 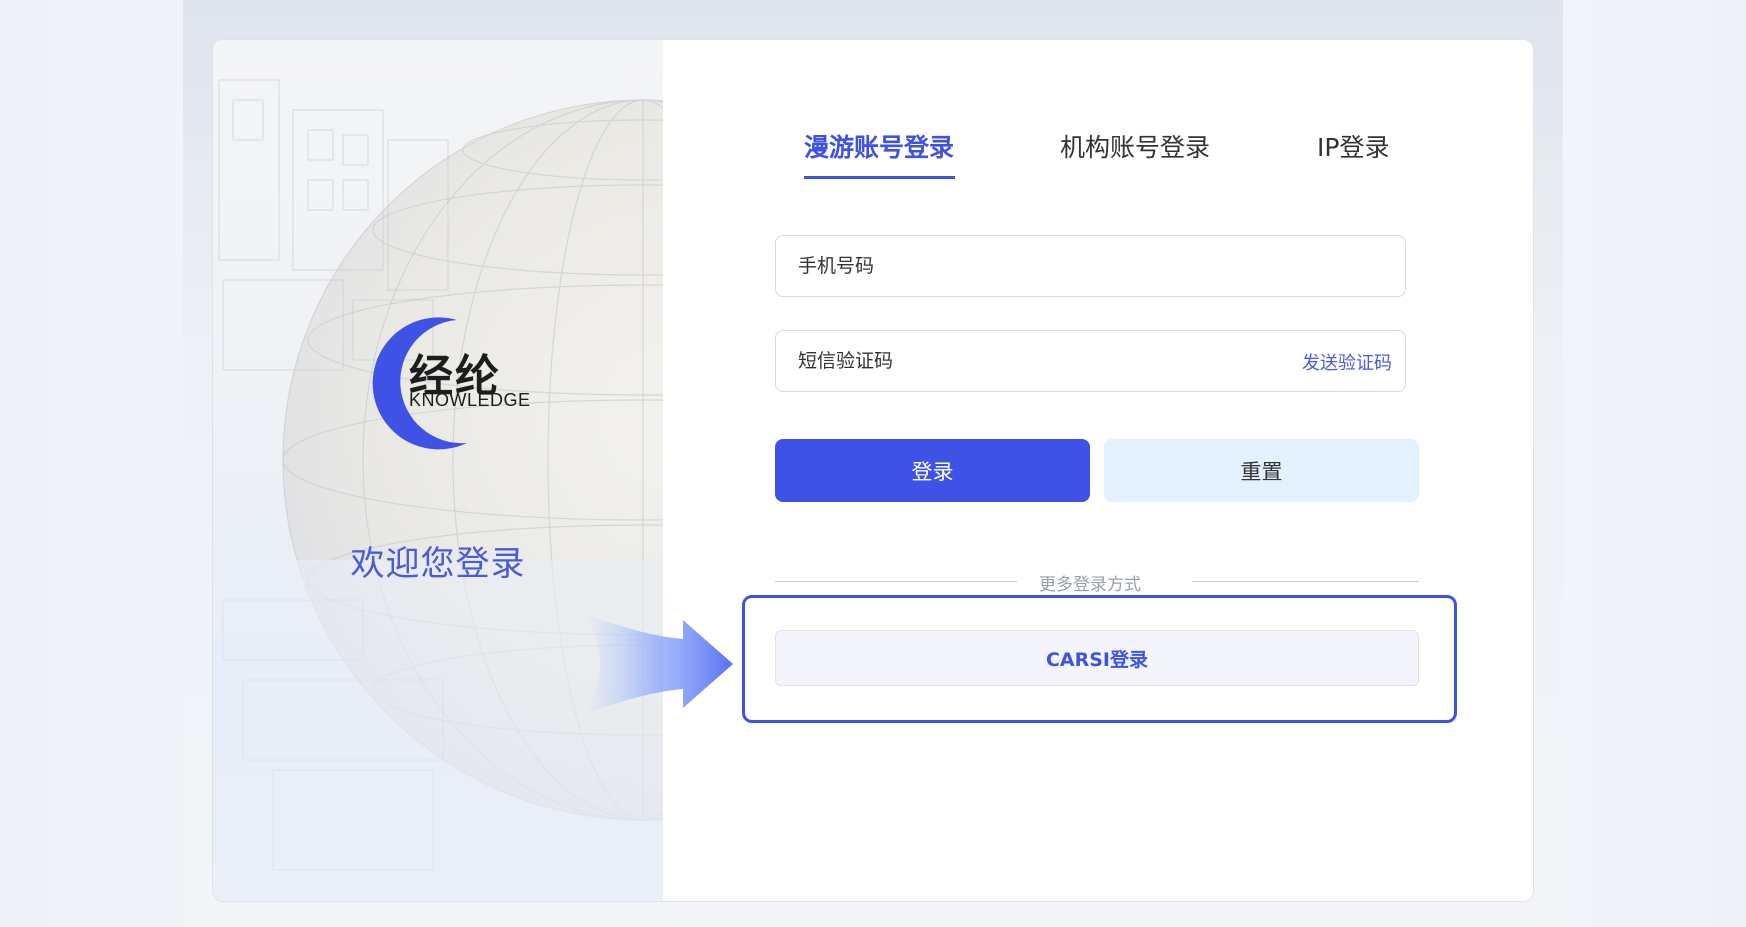 I want to click on send-code-link: 发送验证码, so click(x=1347, y=362).